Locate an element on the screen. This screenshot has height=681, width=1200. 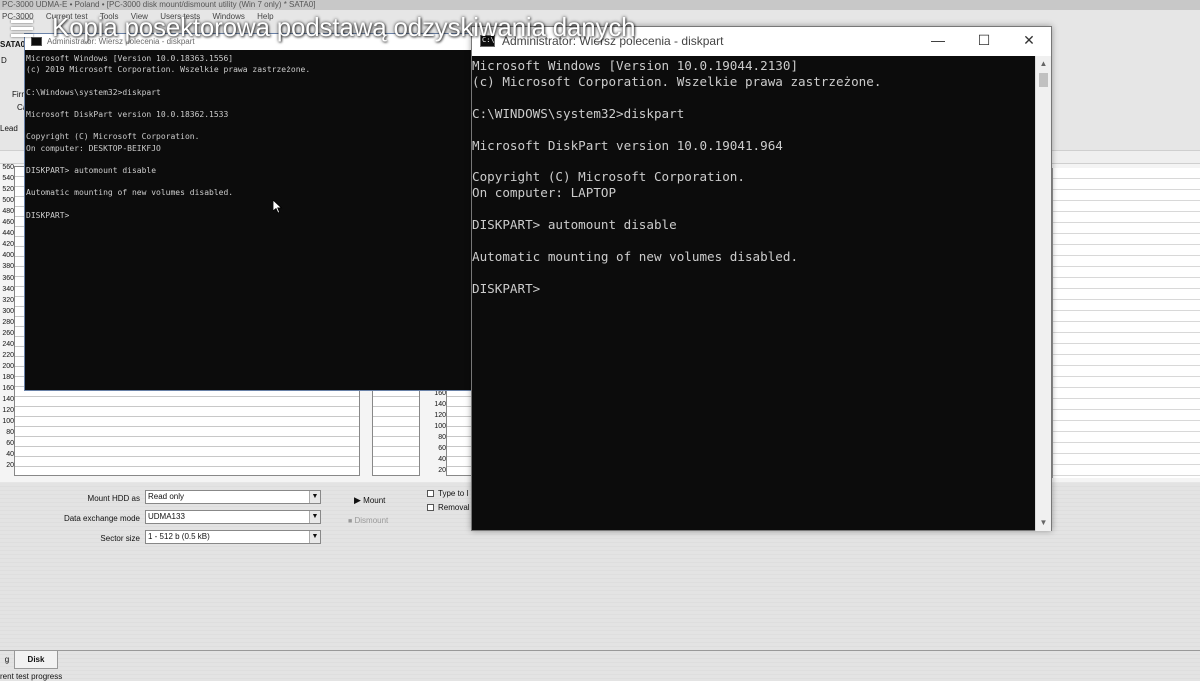
axis-tick-label: 400 is located at coordinates (8, 256).